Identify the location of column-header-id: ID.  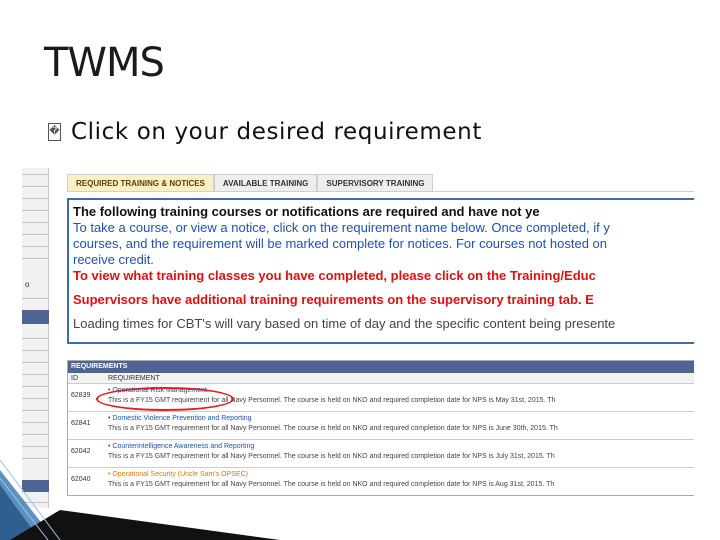
(74, 378).